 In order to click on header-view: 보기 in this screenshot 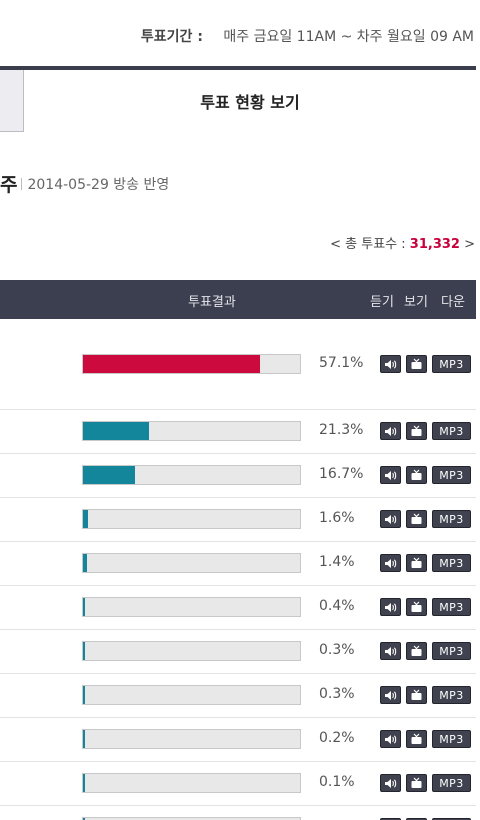, I will do `click(416, 302)`.